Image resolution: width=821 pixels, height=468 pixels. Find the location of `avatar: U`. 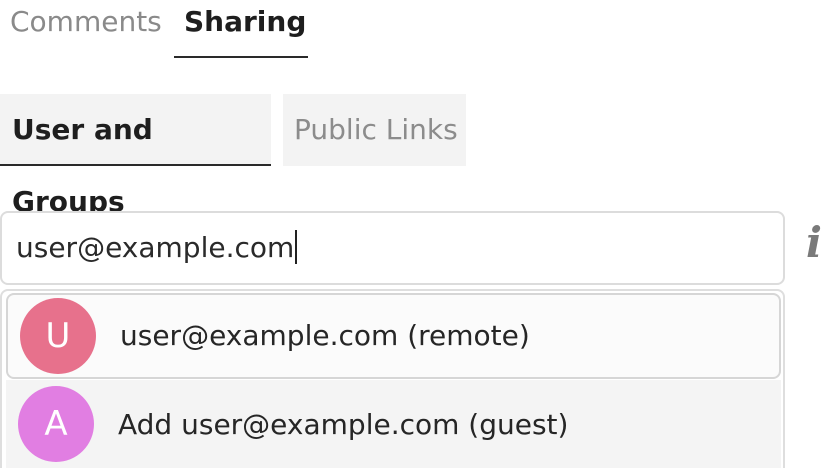

avatar: U is located at coordinates (58, 336).